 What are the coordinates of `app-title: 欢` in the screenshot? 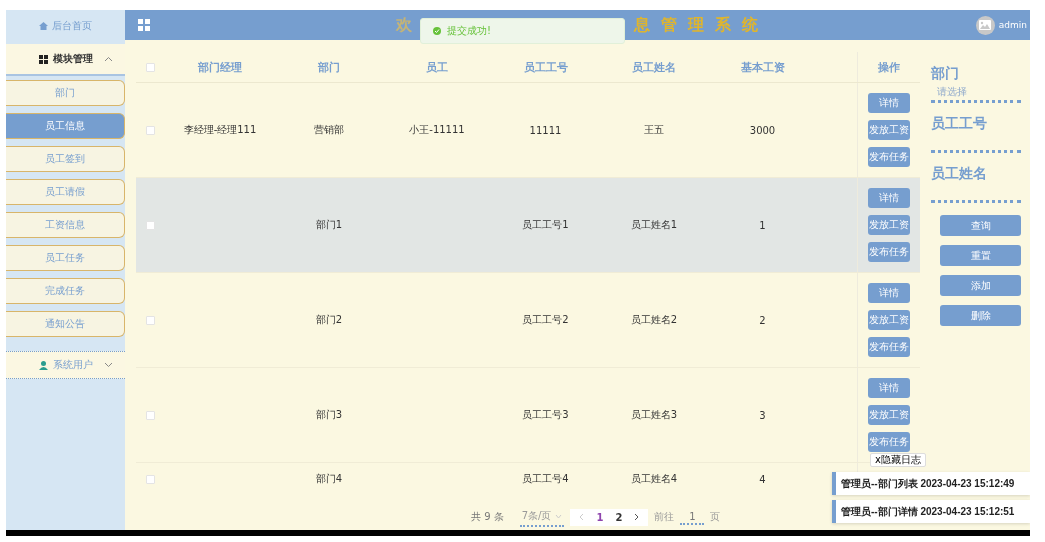 It's located at (404, 25).